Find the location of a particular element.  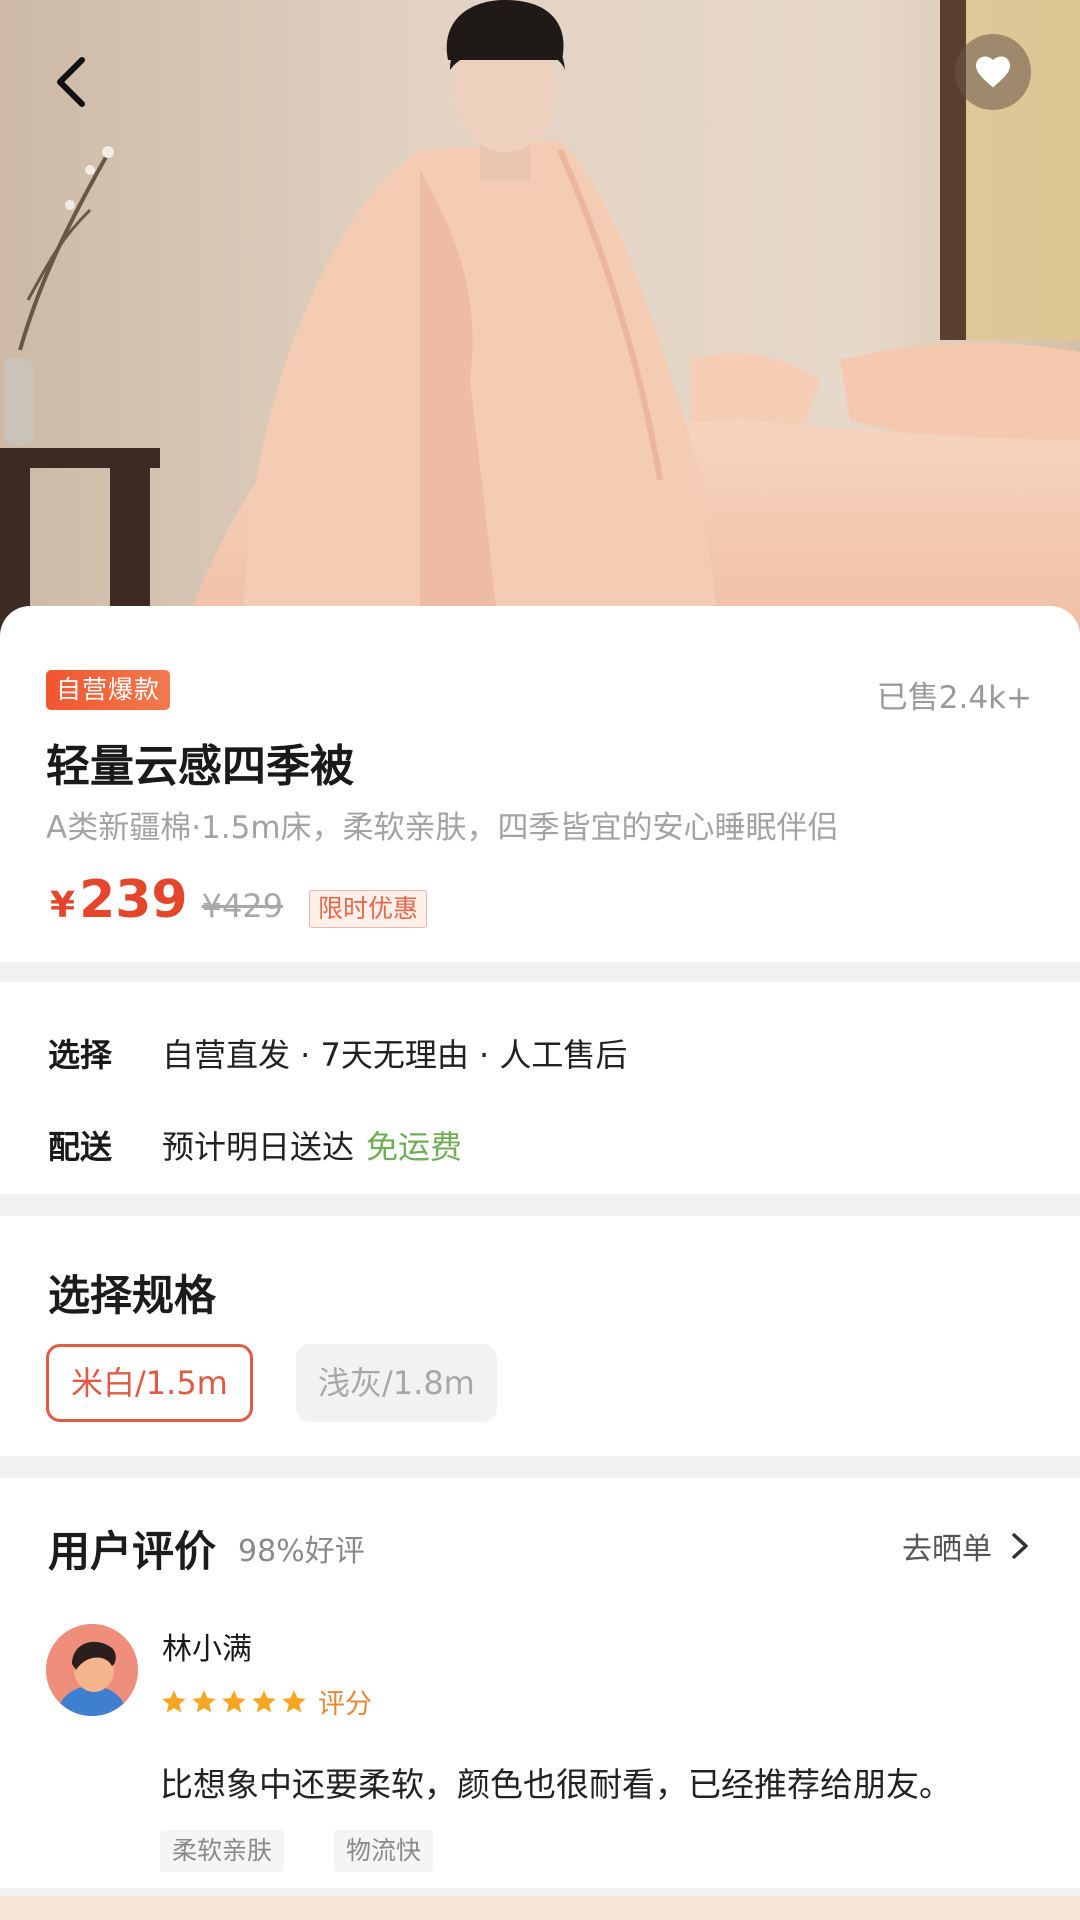

spec-option: 浅灰/1.8m is located at coordinates (396, 1383).